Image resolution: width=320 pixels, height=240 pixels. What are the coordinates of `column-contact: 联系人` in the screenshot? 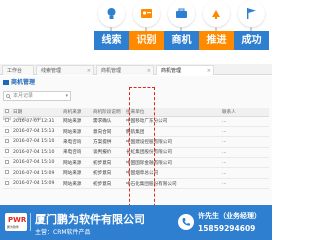 It's located at (244, 112).